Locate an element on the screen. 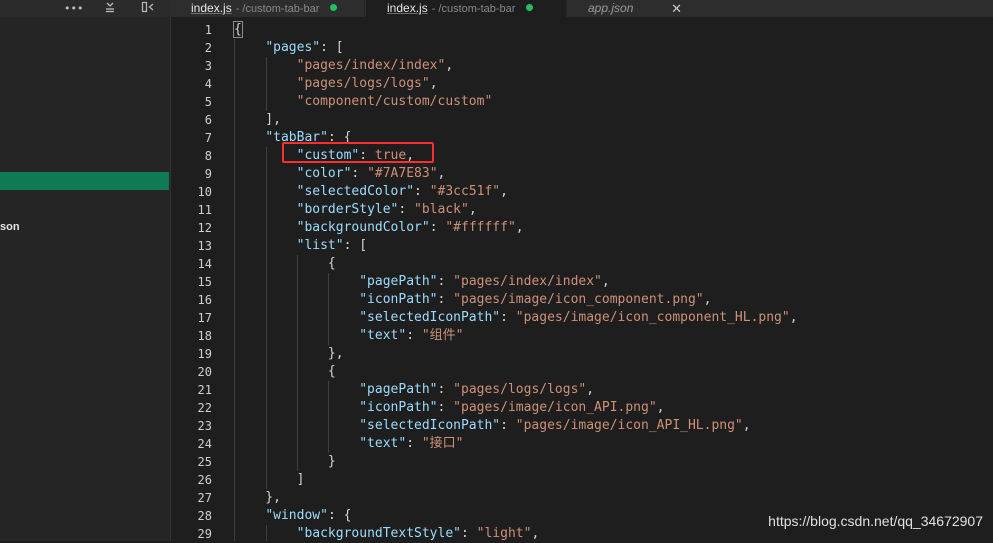  json-key: "selectedColor" is located at coordinates (355, 191).